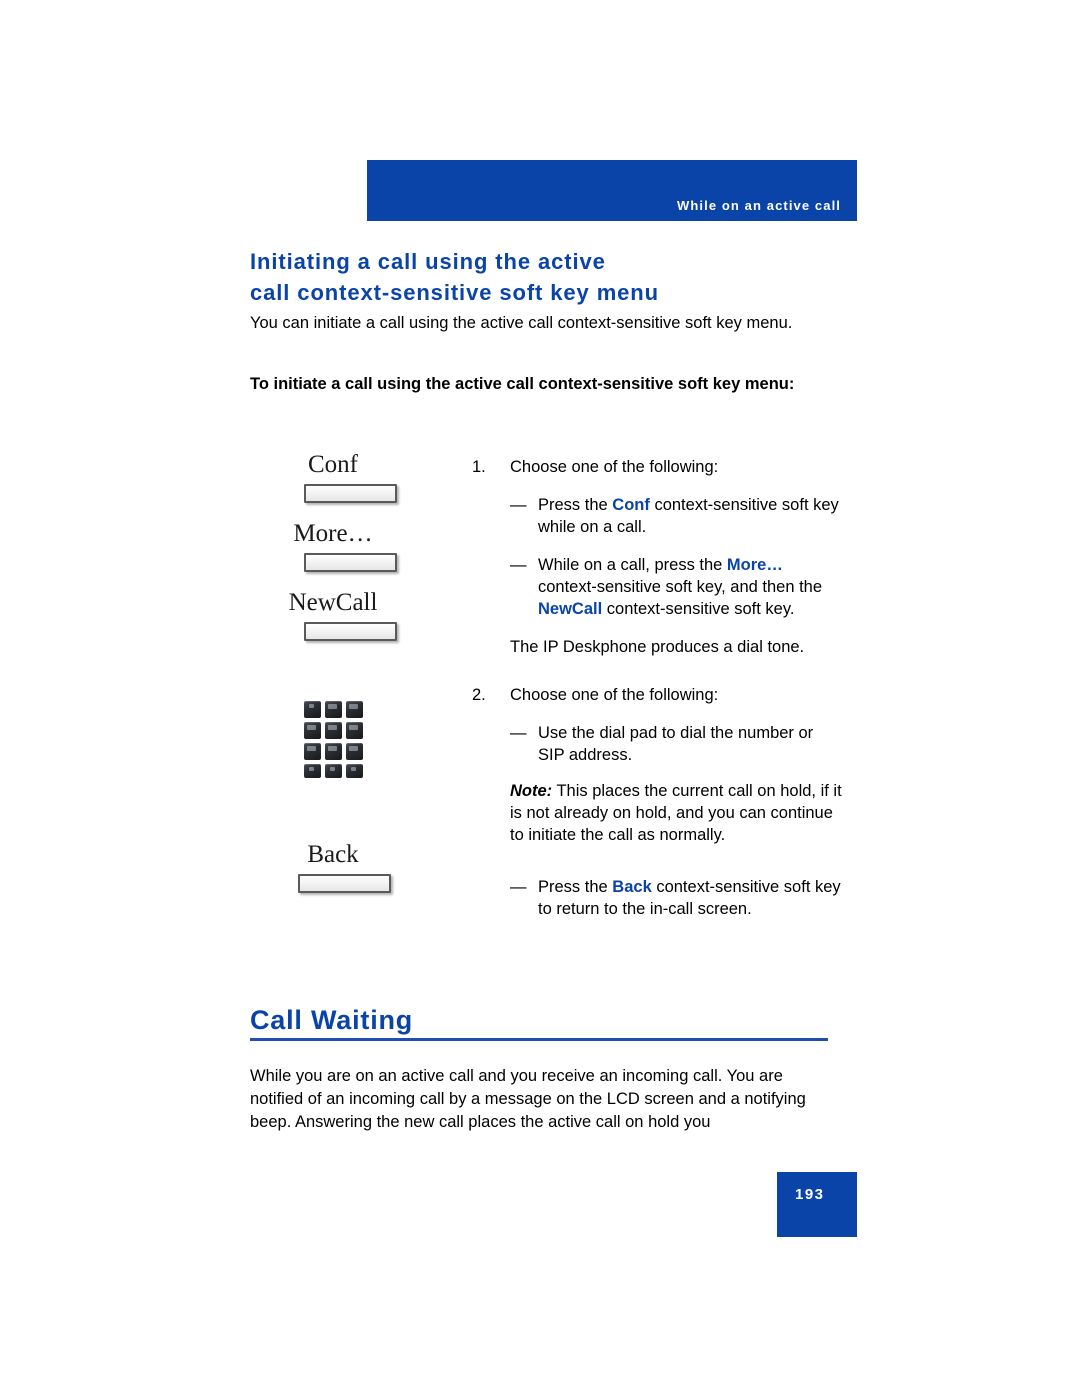 The width and height of the screenshot is (1080, 1397). What do you see at coordinates (632, 887) in the screenshot?
I see `keyword-back: Back` at bounding box center [632, 887].